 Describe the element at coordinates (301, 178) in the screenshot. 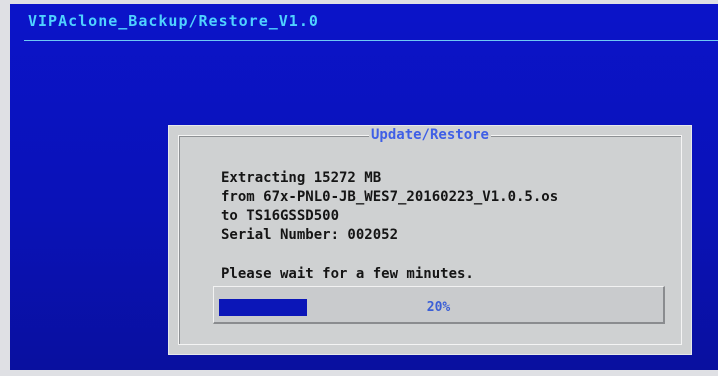

I see `extracting-size-text: Extracting 15272 MB` at that location.